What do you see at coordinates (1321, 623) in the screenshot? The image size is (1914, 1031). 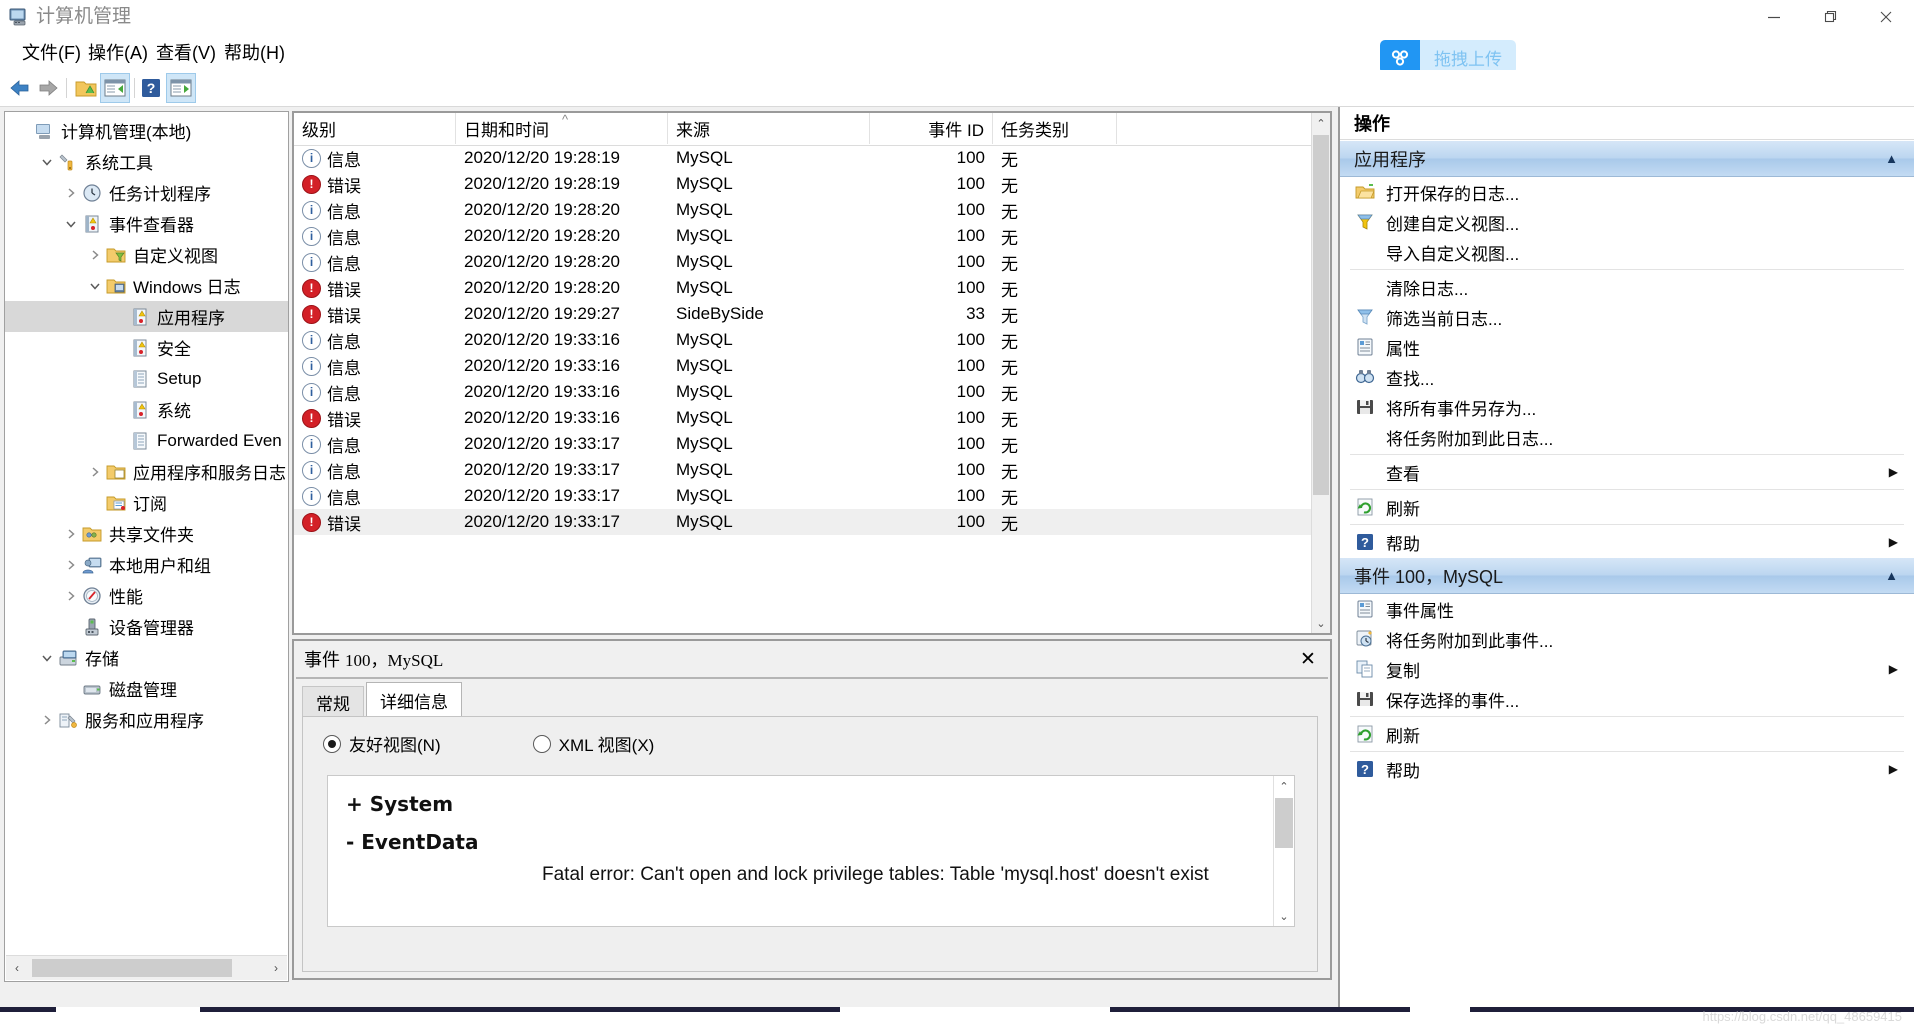 I see `list-scroll-down-button: ⌄` at bounding box center [1321, 623].